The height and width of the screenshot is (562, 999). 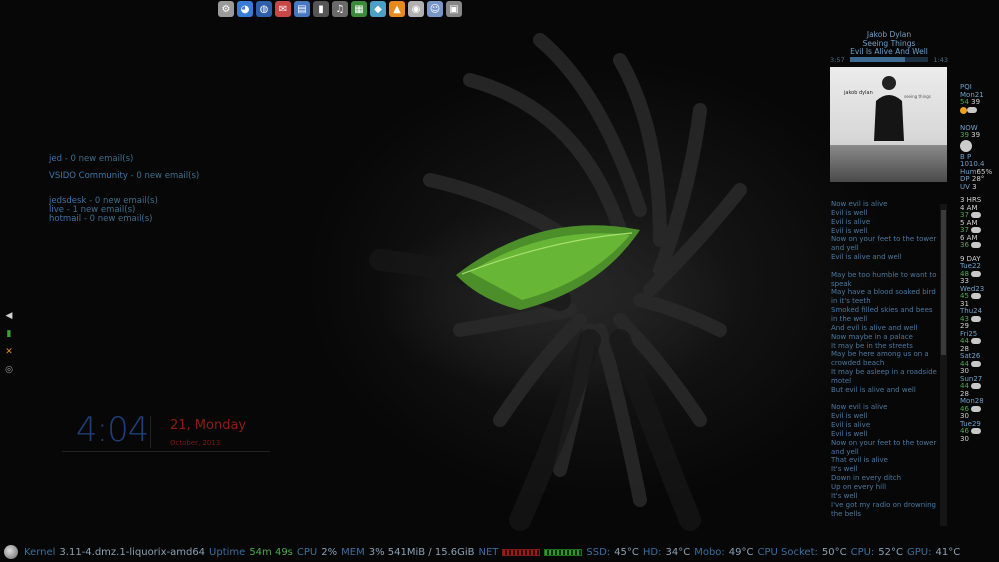 I want to click on mobo-label: Mobo:, so click(x=709, y=552).